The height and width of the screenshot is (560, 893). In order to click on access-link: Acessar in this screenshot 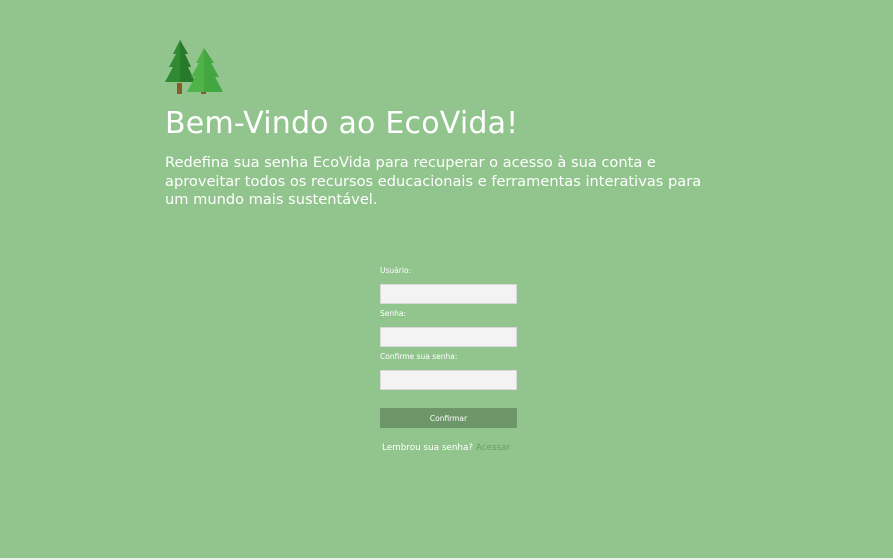, I will do `click(493, 448)`.